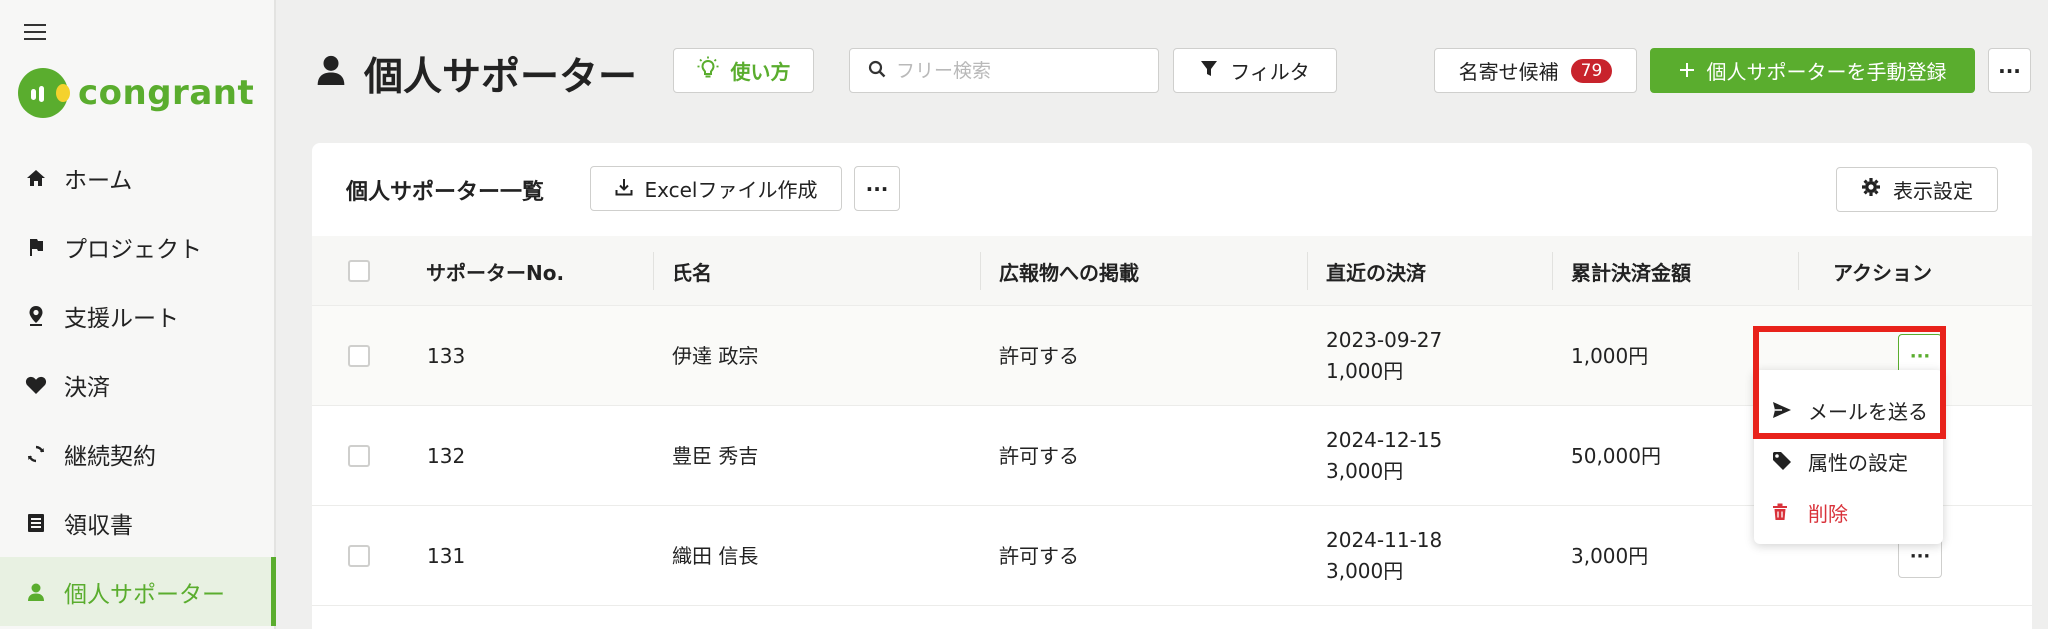 The height and width of the screenshot is (629, 2048). I want to click on latest-payment-date: 2024-12-15, so click(1384, 440).